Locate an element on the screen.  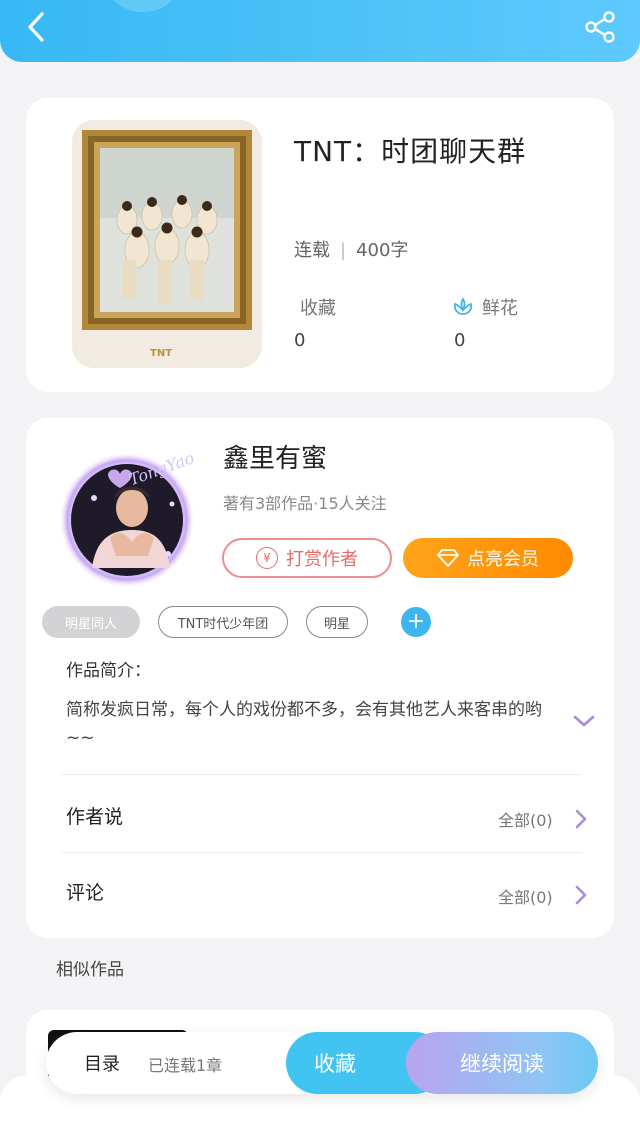
reward-author-button: ¥ 打赏作者 is located at coordinates (307, 558).